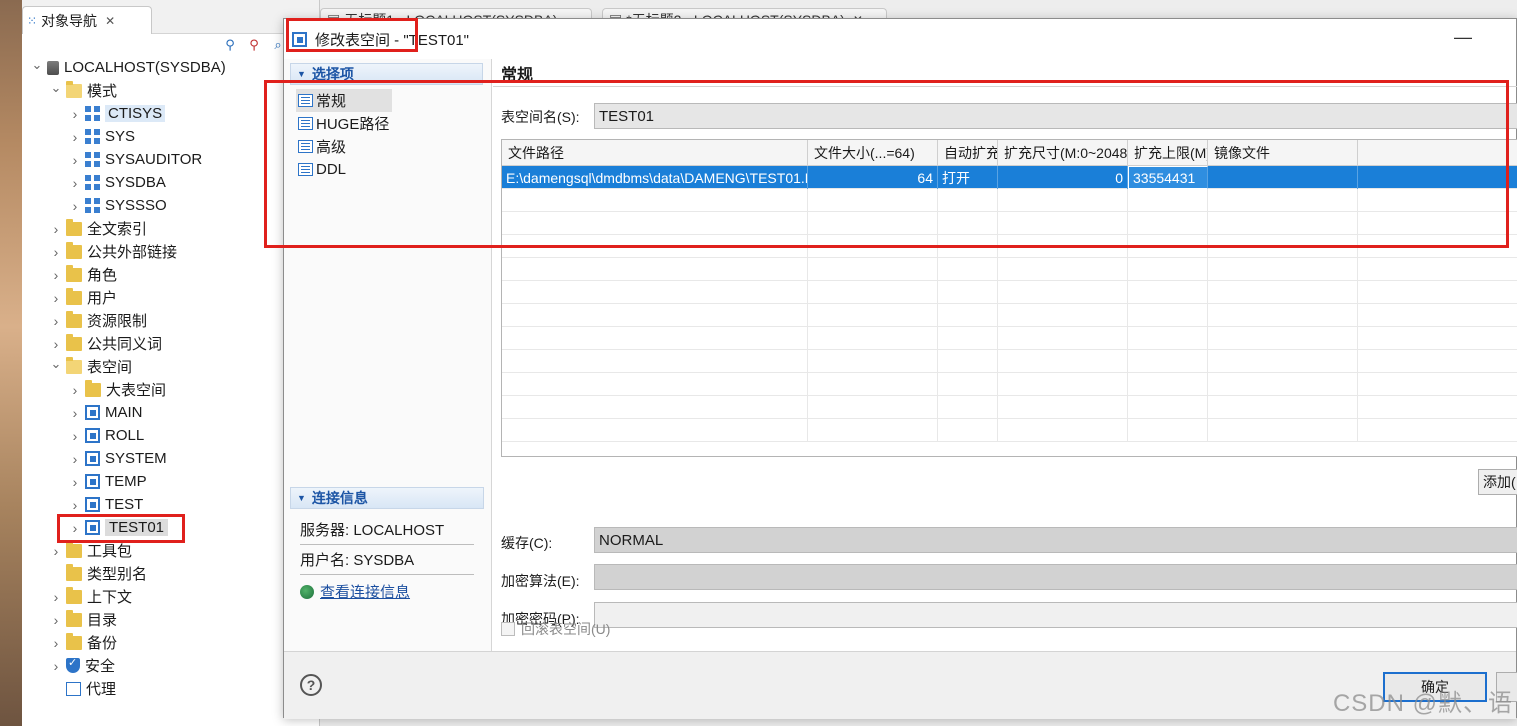  I want to click on add-button: 添加(, so click(1497, 482).